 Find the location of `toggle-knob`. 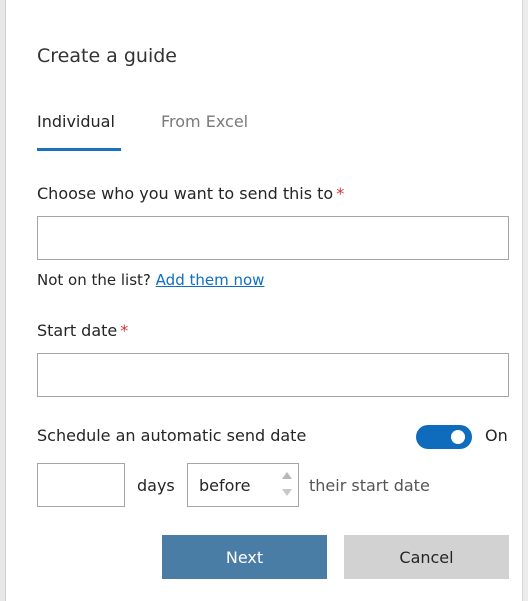

toggle-knob is located at coordinates (458, 437).